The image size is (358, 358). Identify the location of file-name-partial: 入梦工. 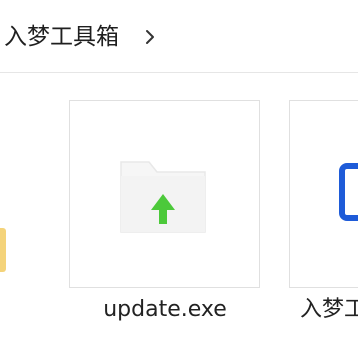
(329, 309).